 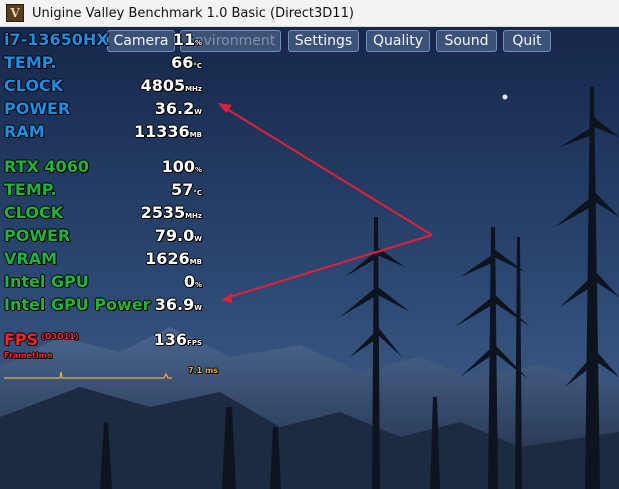 What do you see at coordinates (178, 108) in the screenshot?
I see `cpu-power: 36.2W` at bounding box center [178, 108].